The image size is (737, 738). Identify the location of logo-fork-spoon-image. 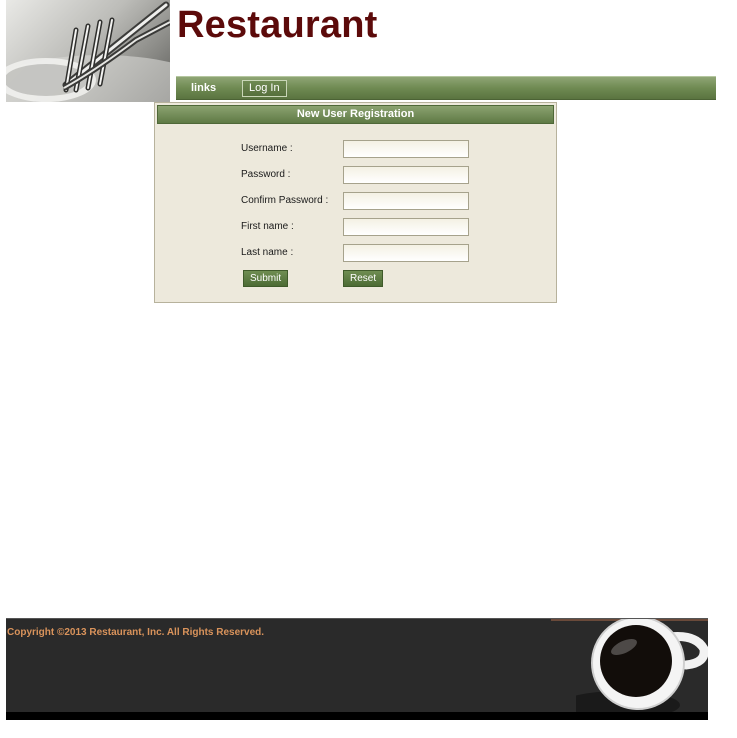
(88, 51).